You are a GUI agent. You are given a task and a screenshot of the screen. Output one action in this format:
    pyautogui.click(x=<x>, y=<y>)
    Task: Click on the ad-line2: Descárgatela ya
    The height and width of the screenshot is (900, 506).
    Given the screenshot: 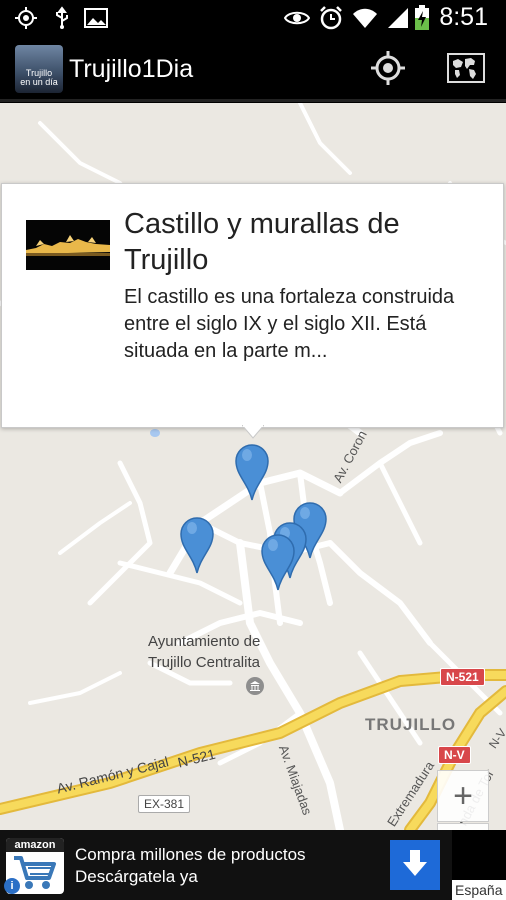 What is the action you would take?
    pyautogui.click(x=136, y=876)
    